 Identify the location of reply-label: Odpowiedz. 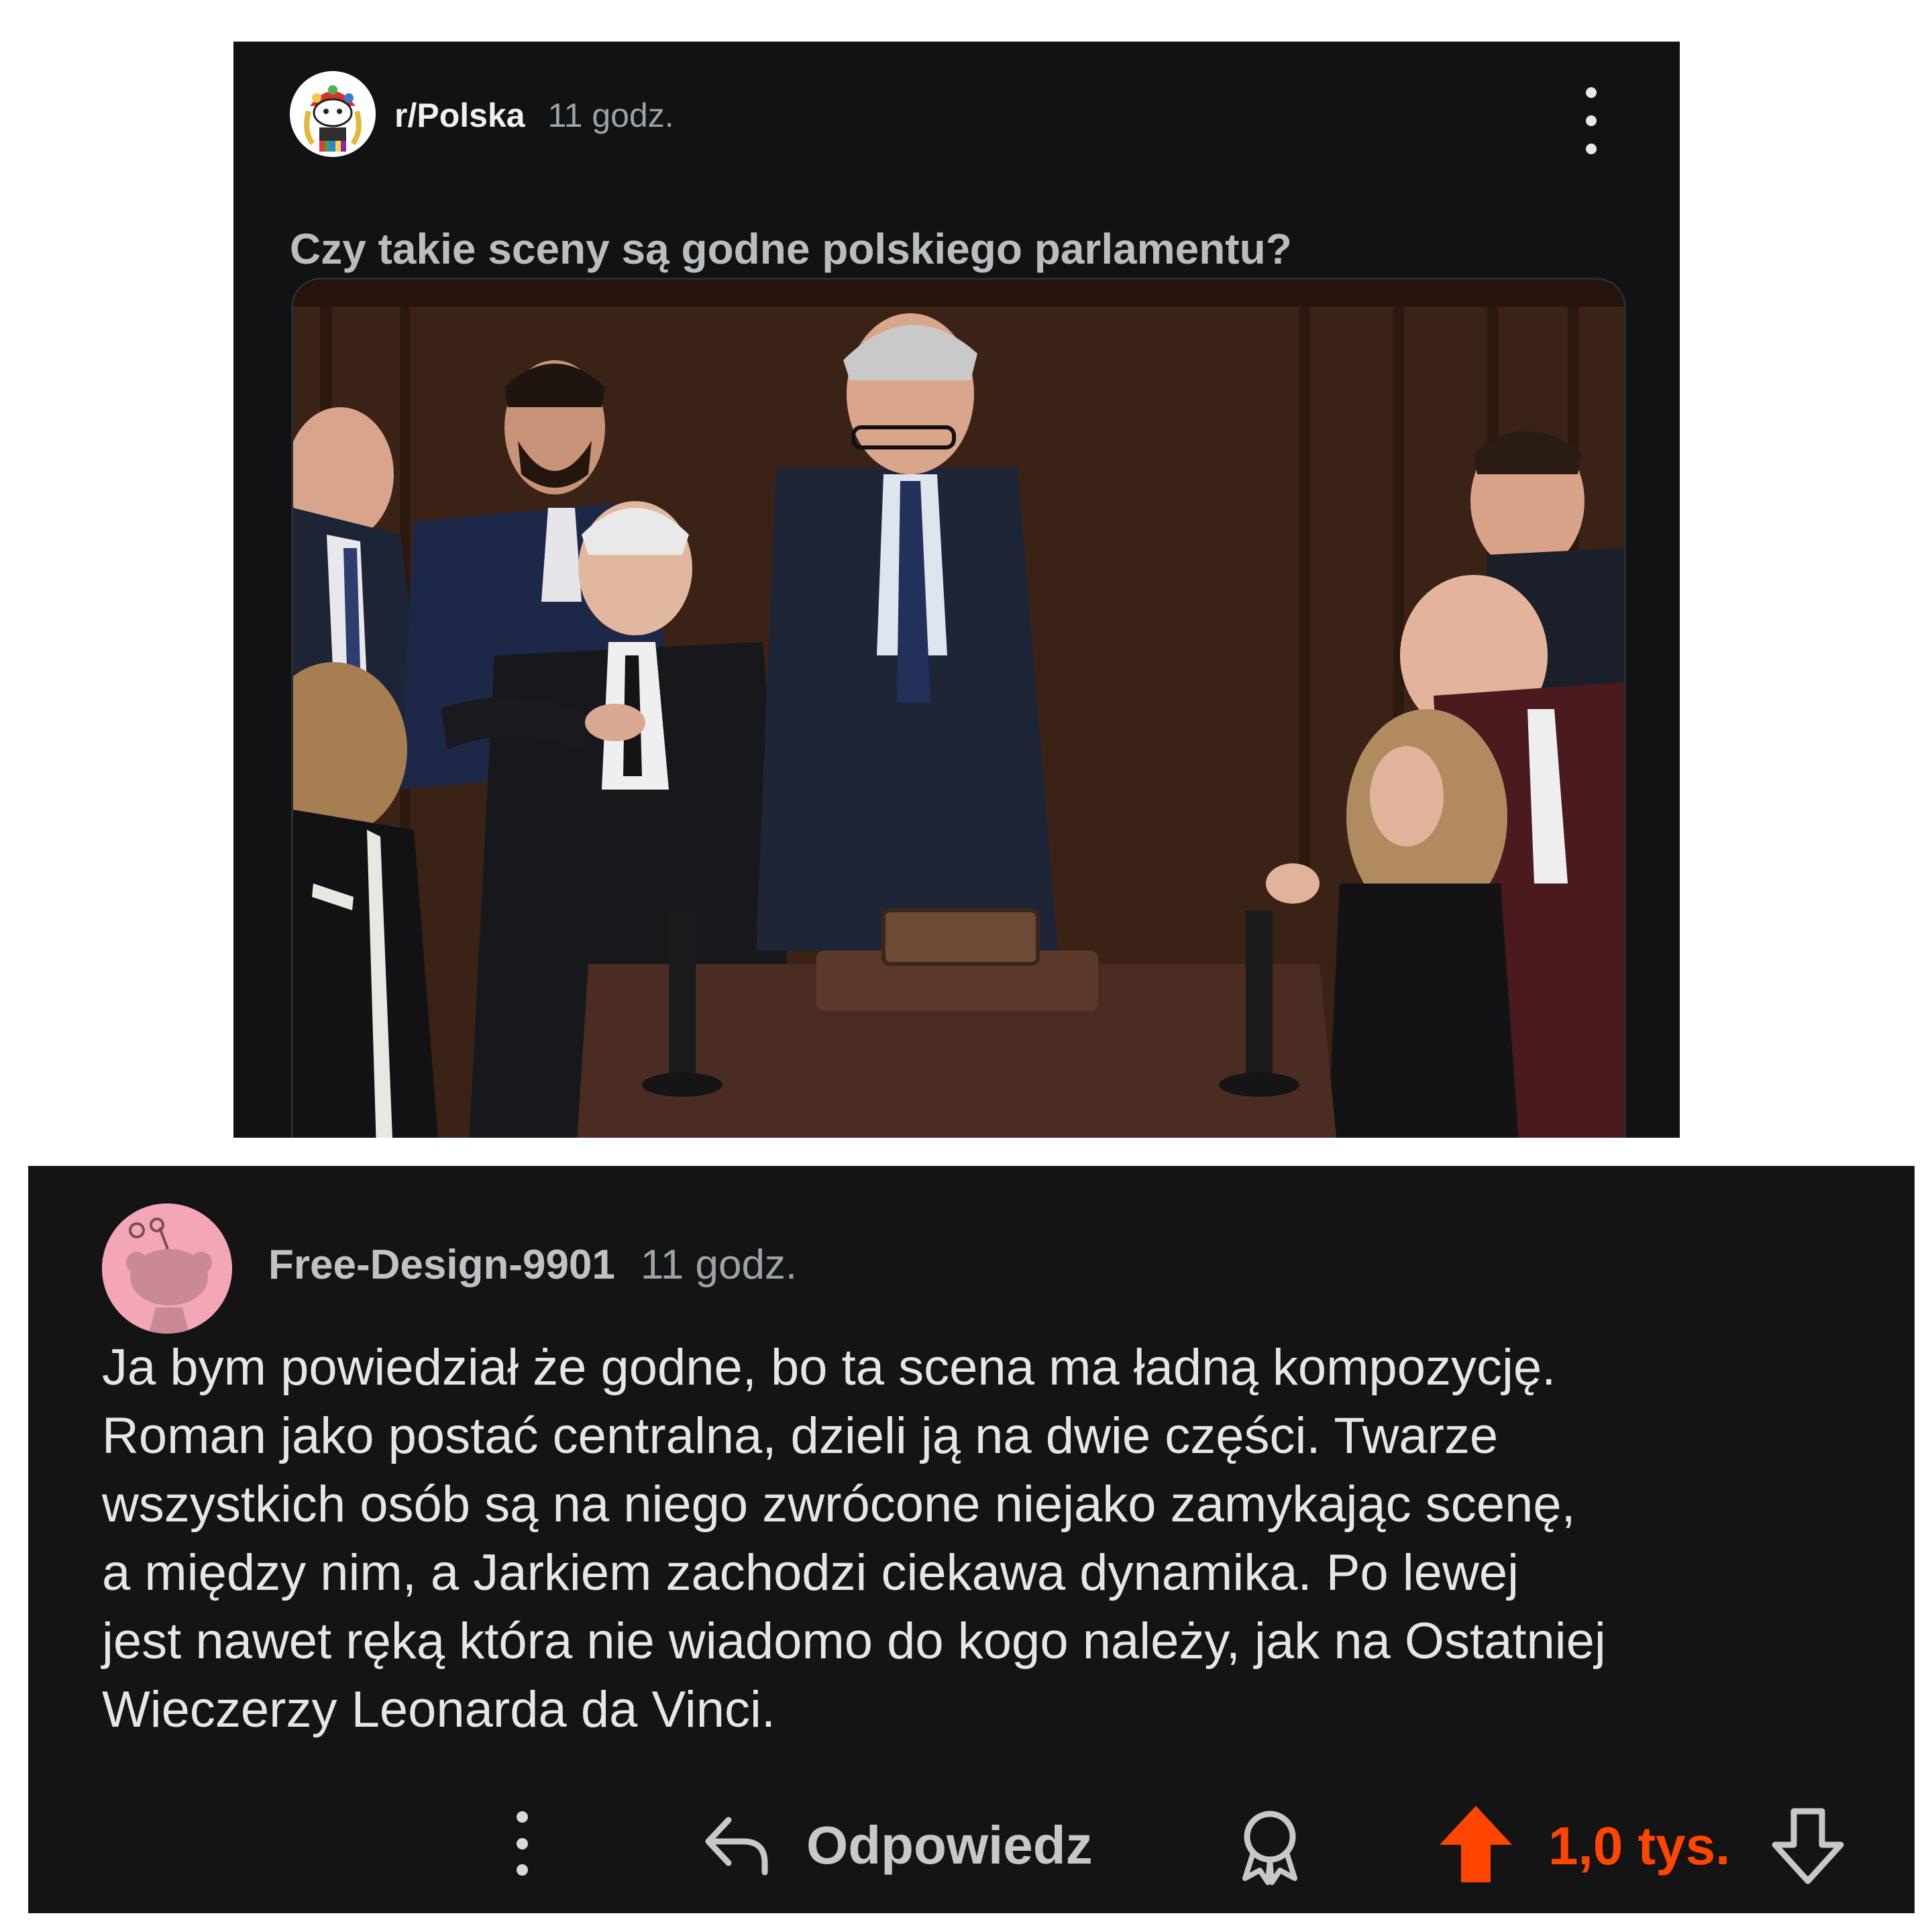
(949, 1845).